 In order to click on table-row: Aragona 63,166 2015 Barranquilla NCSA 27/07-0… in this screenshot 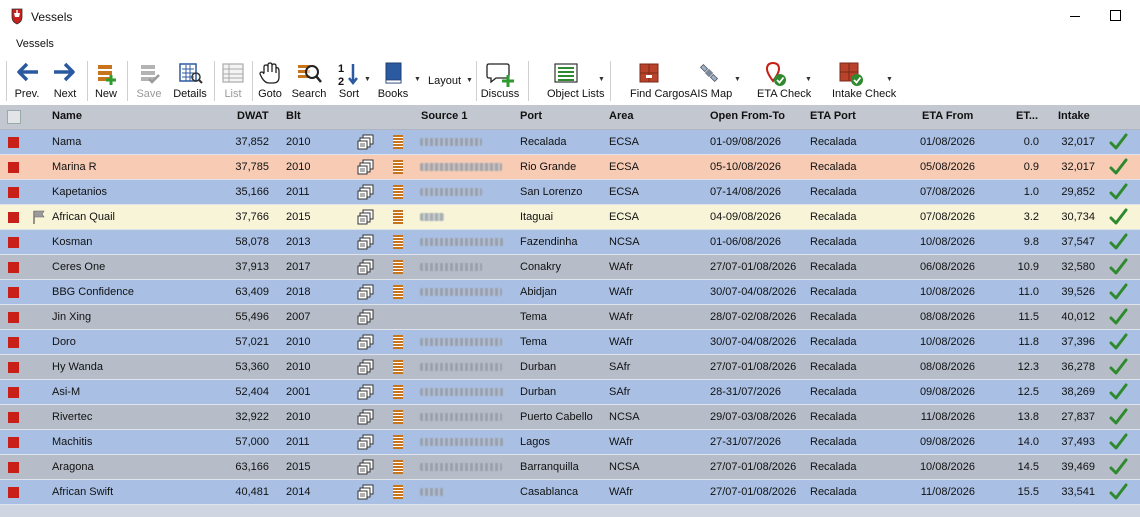, I will do `click(570, 467)`.